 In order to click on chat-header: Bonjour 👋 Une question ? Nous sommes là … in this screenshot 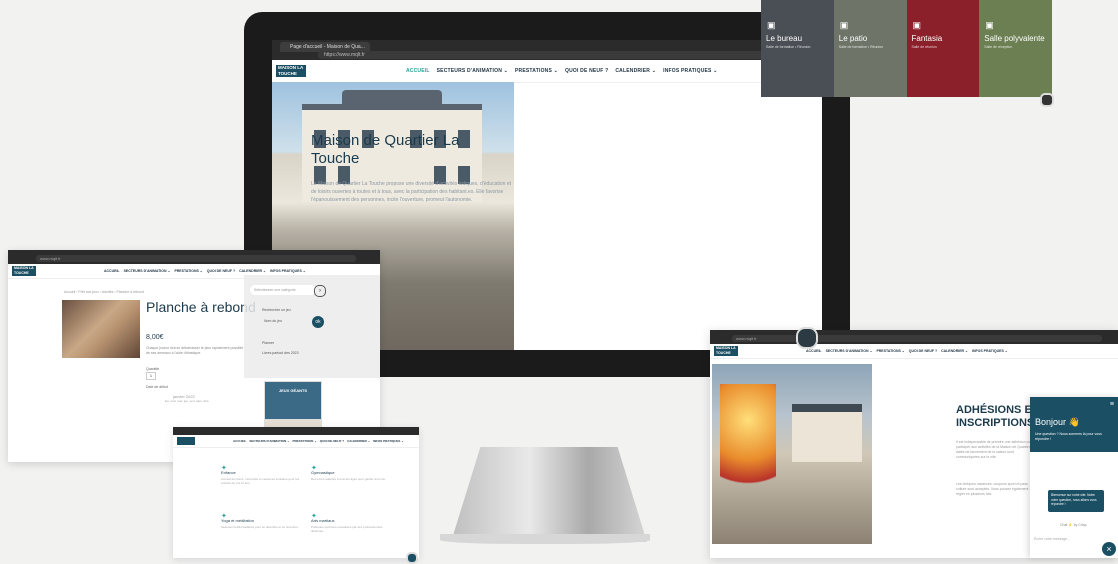, I will do `click(1074, 424)`.